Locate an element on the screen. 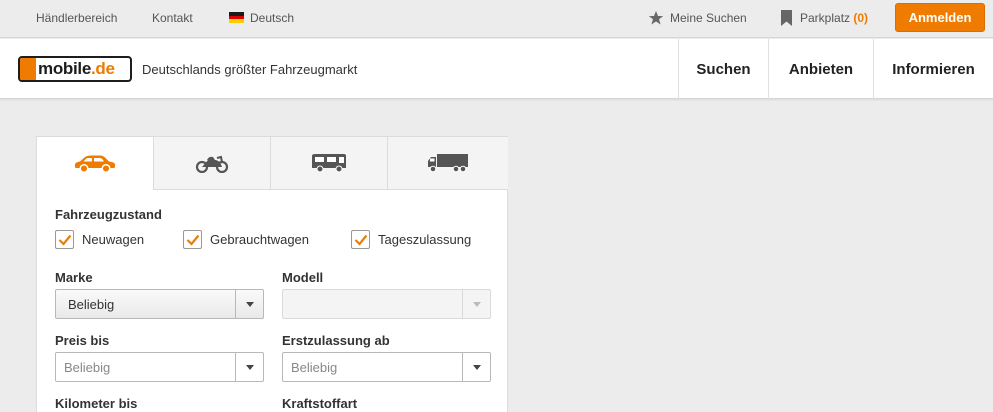 Image resolution: width=993 pixels, height=412 pixels. nav-inform: Informieren is located at coordinates (933, 69).